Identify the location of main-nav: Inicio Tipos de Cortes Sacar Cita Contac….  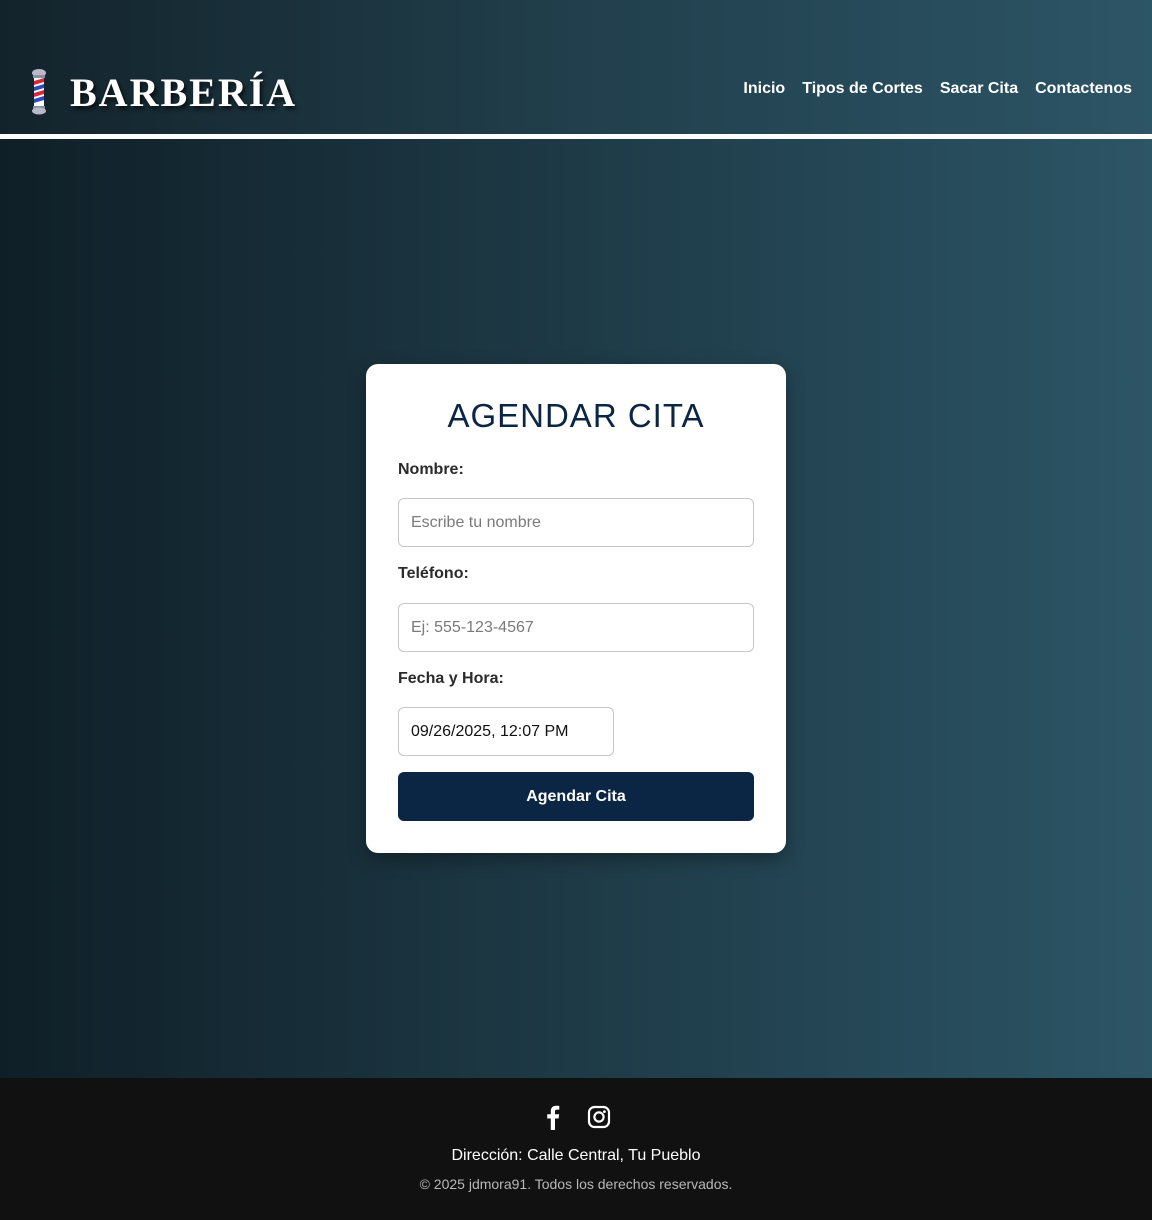
(937, 89).